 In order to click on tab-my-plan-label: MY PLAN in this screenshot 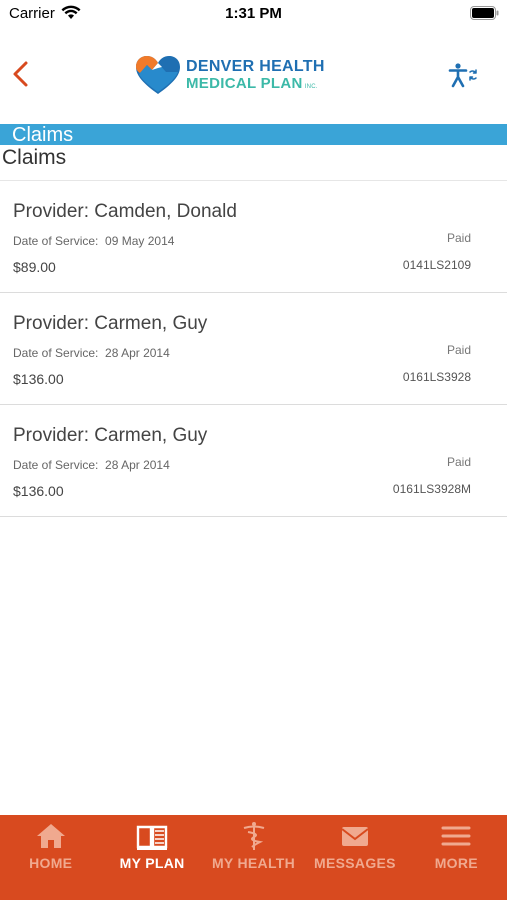, I will do `click(152, 863)`.